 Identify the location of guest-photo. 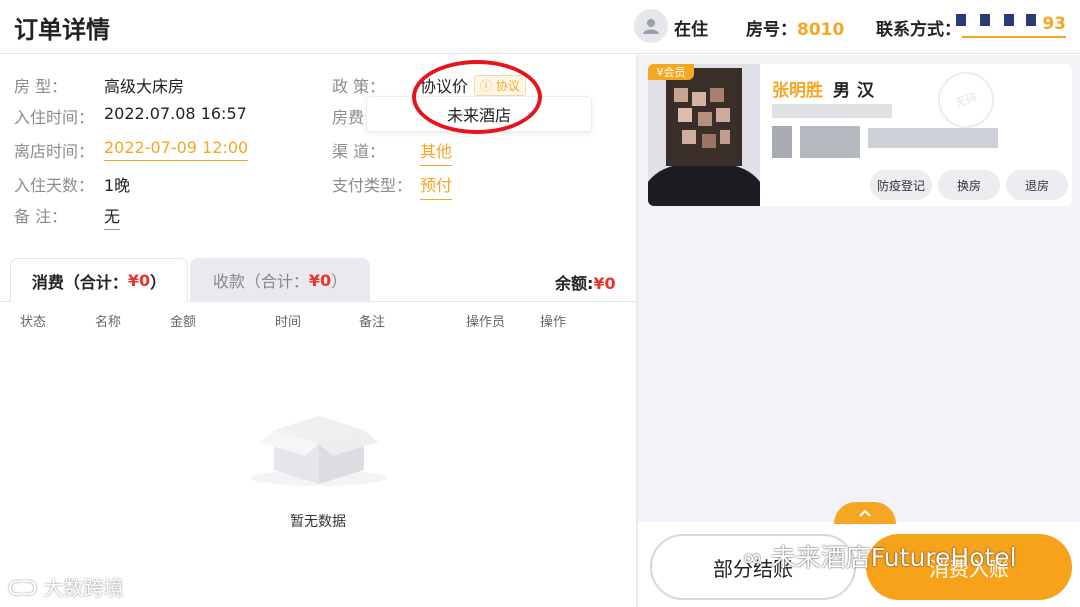
(704, 135).